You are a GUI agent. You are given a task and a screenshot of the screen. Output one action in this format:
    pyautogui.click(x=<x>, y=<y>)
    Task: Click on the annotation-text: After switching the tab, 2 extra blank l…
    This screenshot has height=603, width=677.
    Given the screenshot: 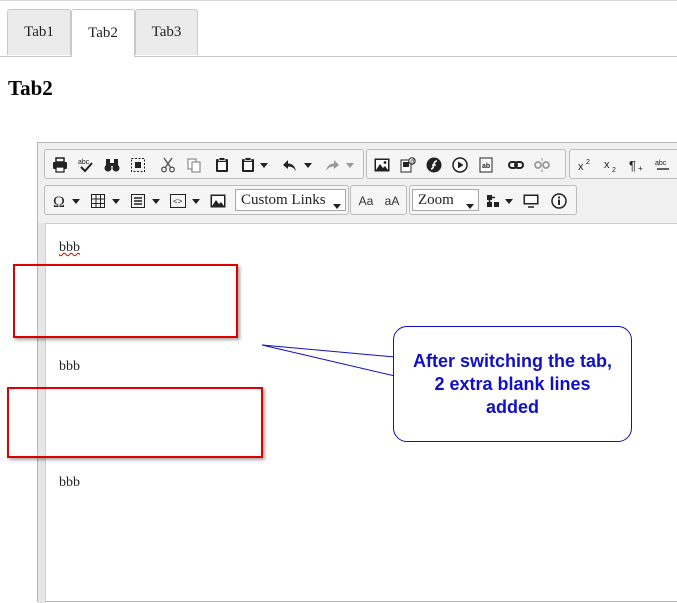 What is the action you would take?
    pyautogui.click(x=512, y=383)
    